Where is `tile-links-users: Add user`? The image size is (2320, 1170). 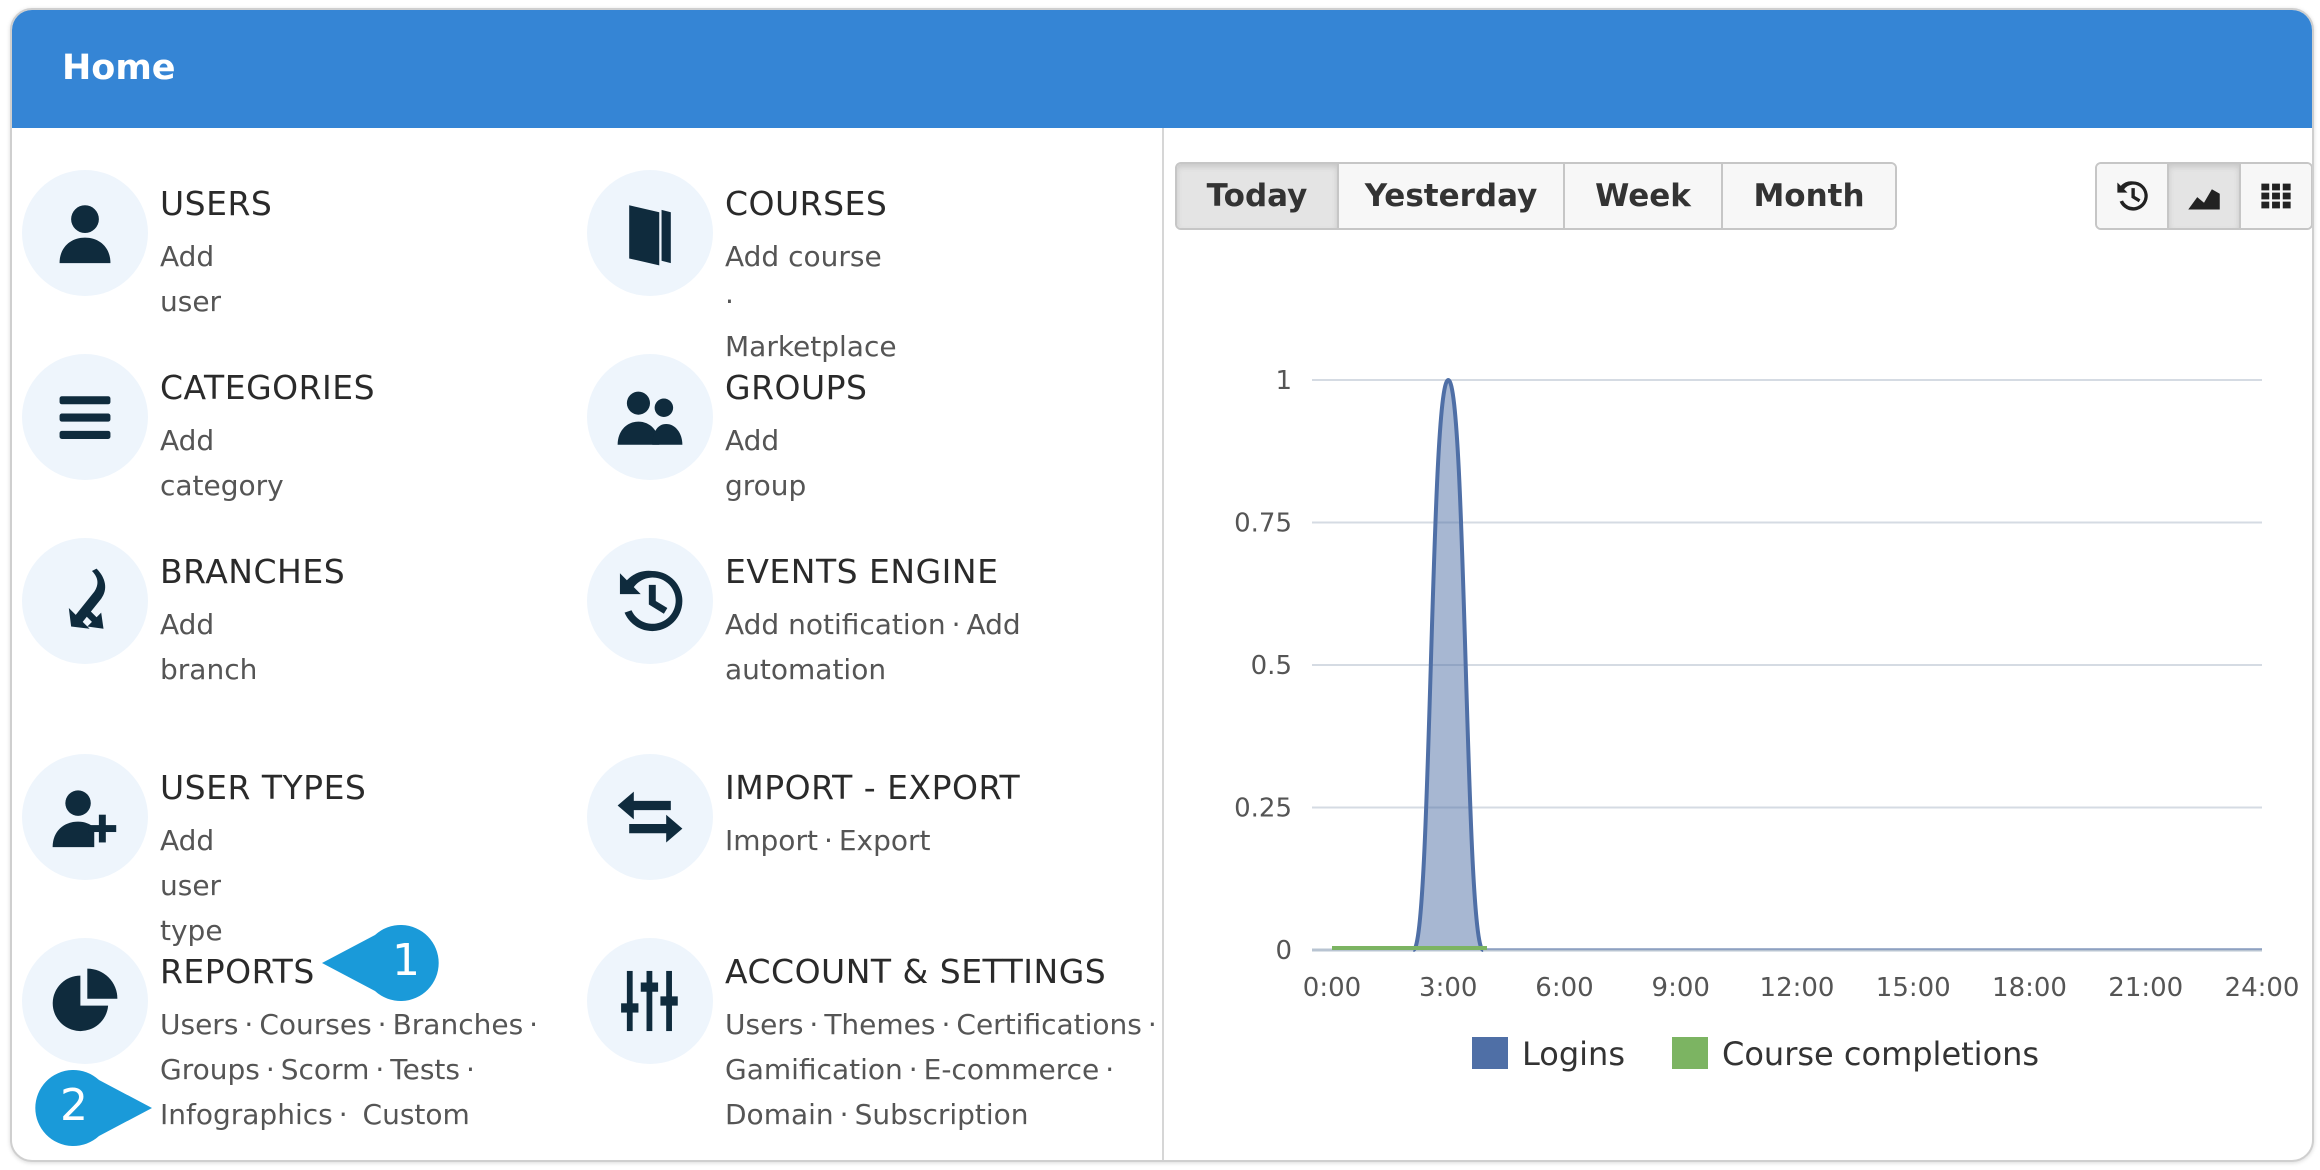
tile-links-users: Add user is located at coordinates (190, 279).